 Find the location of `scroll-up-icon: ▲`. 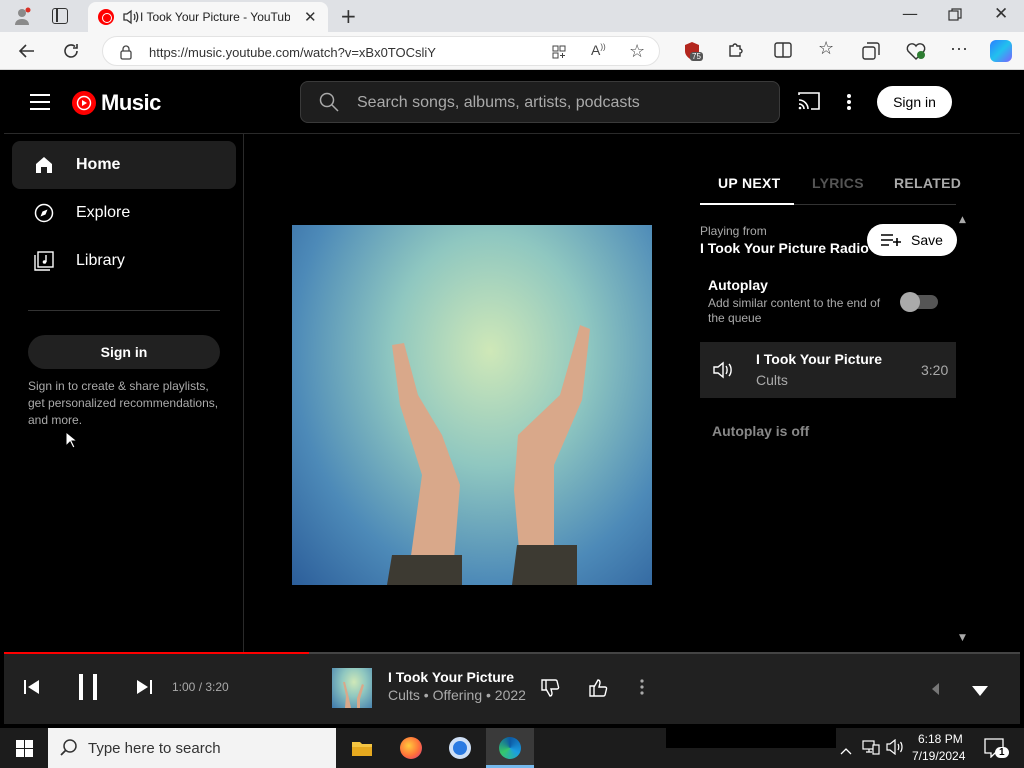

scroll-up-icon: ▲ is located at coordinates (962, 220).